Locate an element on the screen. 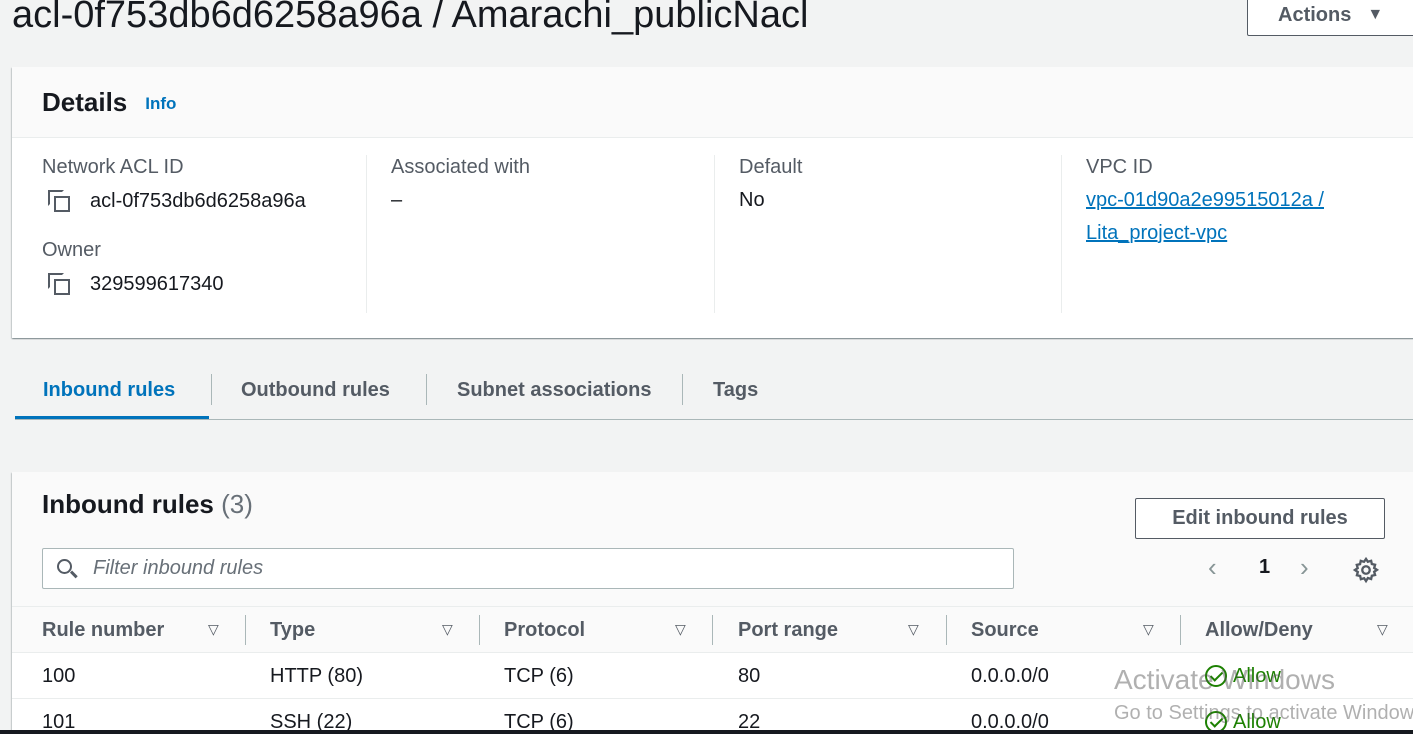 The width and height of the screenshot is (1413, 734). vpc-id-label: VPC ID is located at coordinates (1119, 167).